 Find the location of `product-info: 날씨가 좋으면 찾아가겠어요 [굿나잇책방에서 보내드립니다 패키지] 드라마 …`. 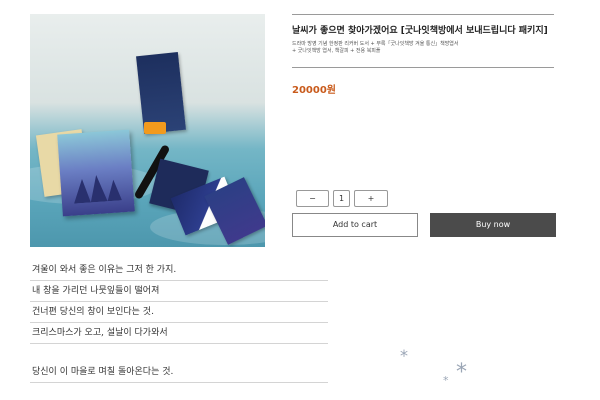

product-info: 날씨가 좋으면 찾아가겠어요 [굿나잇책방에서 보내드립니다 패키지] 드라마 … is located at coordinates (423, 41).